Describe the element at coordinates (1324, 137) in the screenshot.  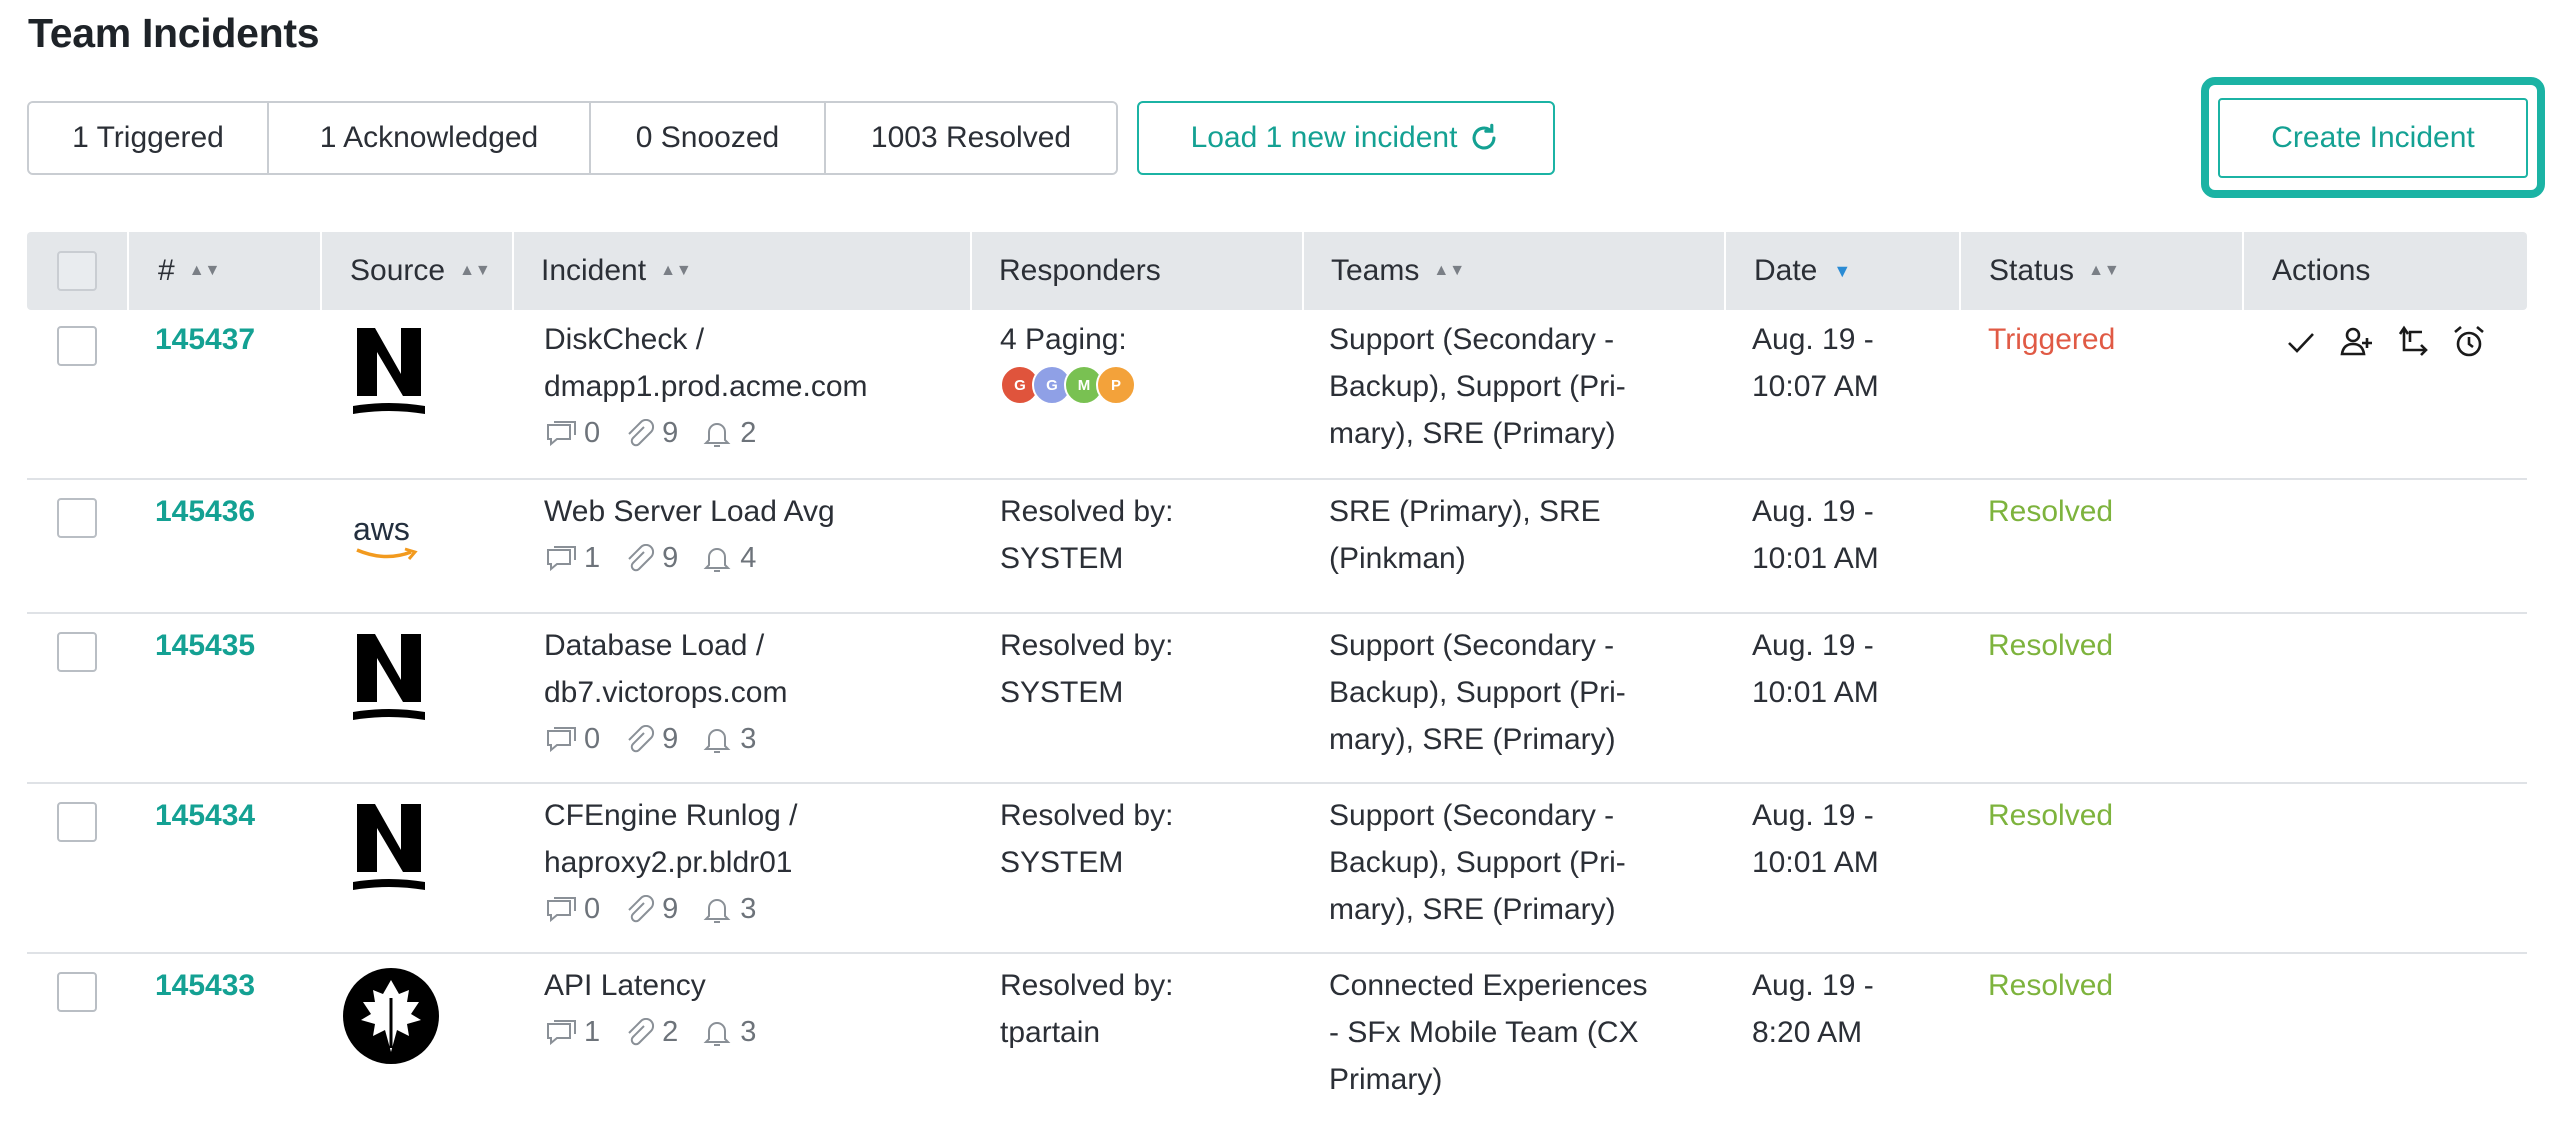
I see `load-new-incident-label: Load 1 new incident` at that location.